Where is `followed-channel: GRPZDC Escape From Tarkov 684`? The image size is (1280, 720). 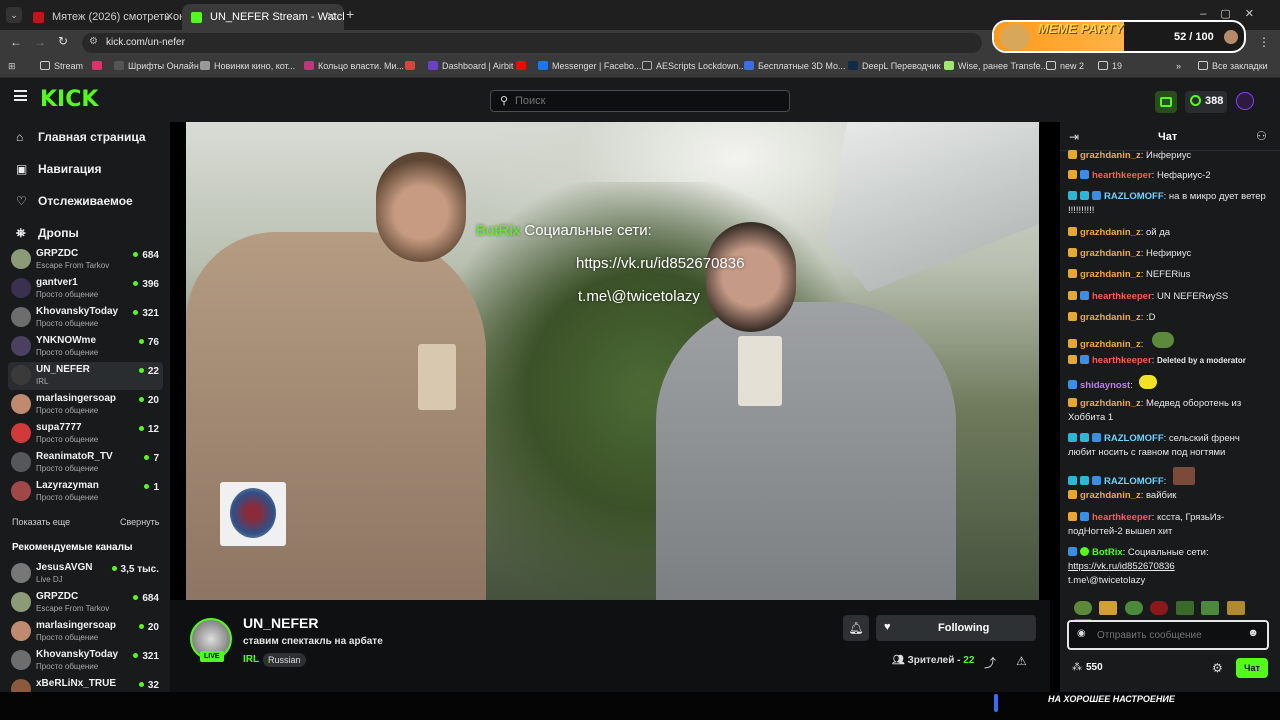
followed-channel: GRPZDC Escape From Tarkov 684 is located at coordinates (85, 260).